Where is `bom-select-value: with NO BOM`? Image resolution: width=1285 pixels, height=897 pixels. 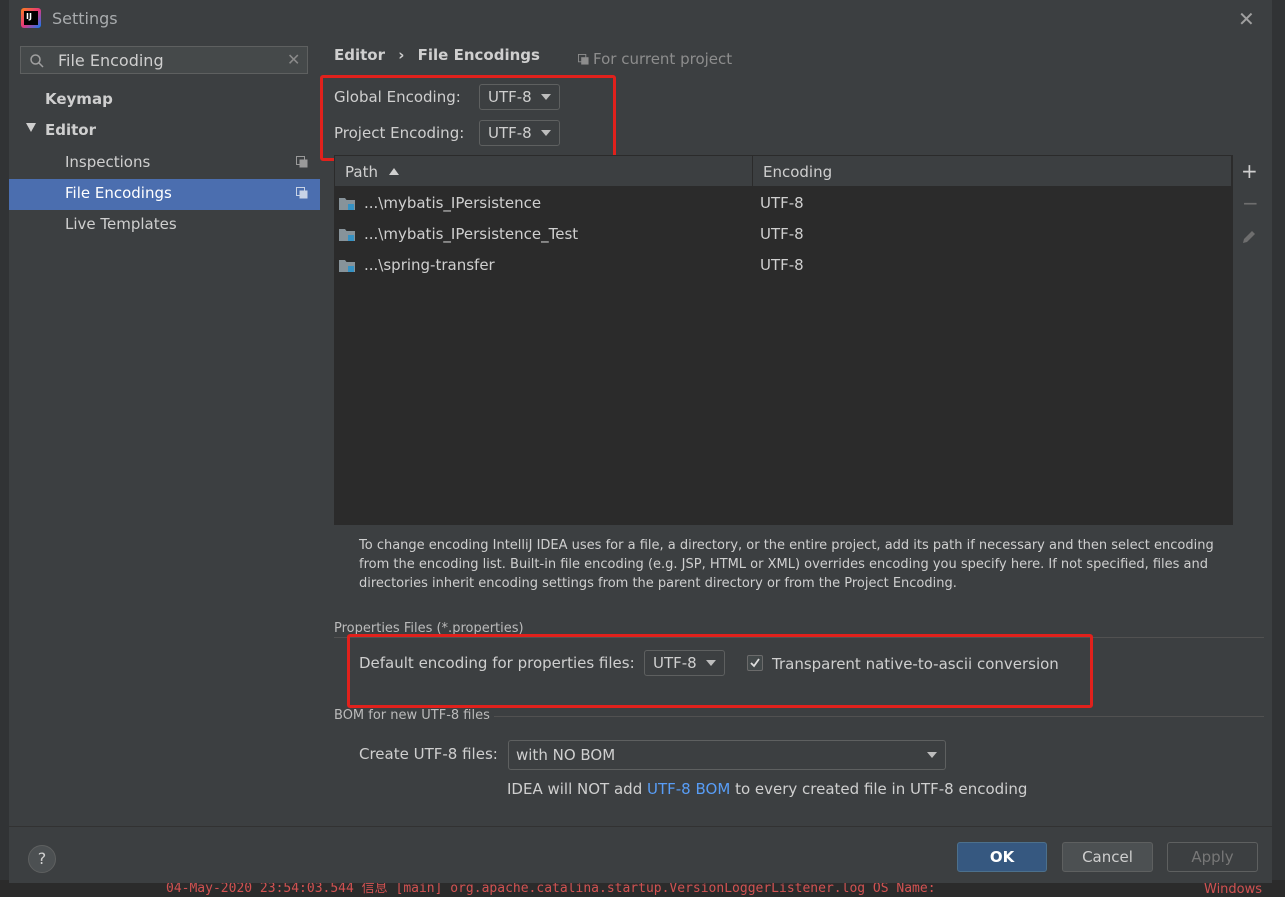
bom-select-value: with NO BOM is located at coordinates (566, 755).